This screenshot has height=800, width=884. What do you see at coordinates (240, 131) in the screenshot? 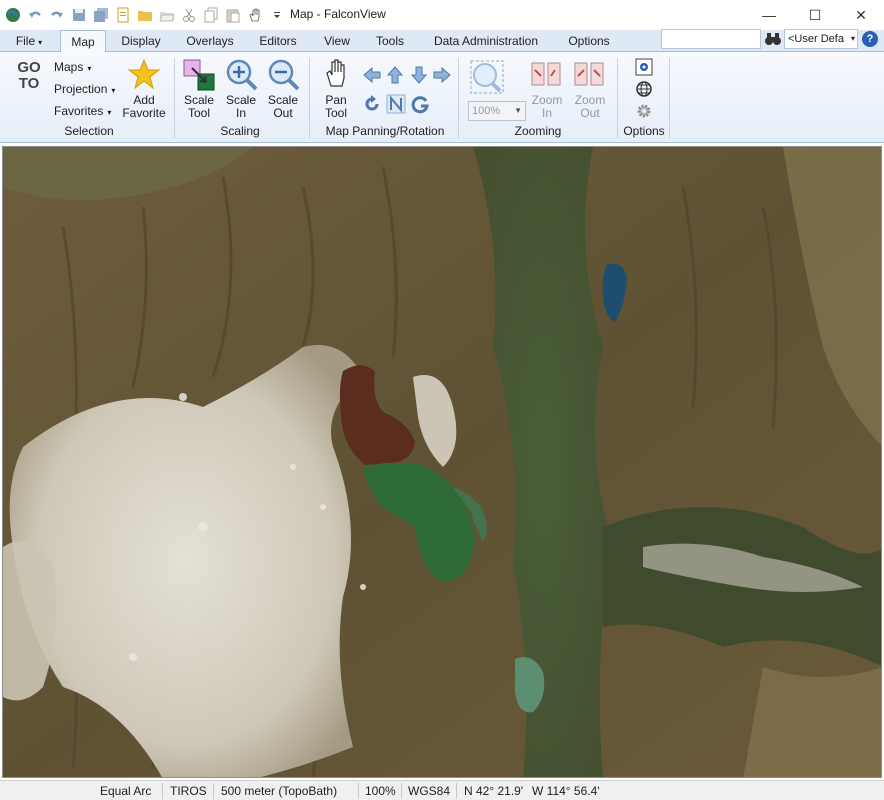
I see `scaling-group-label: Scaling` at bounding box center [240, 131].